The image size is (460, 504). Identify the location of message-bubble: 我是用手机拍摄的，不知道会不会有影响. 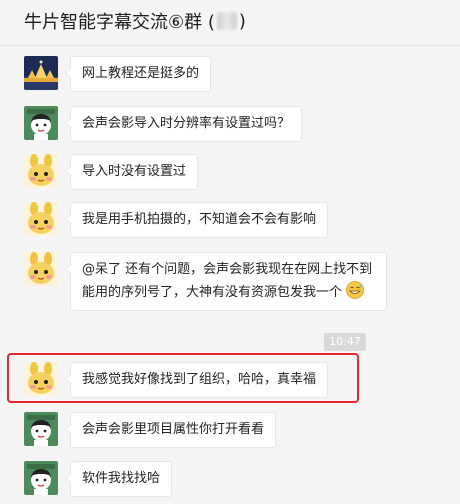
(196, 220).